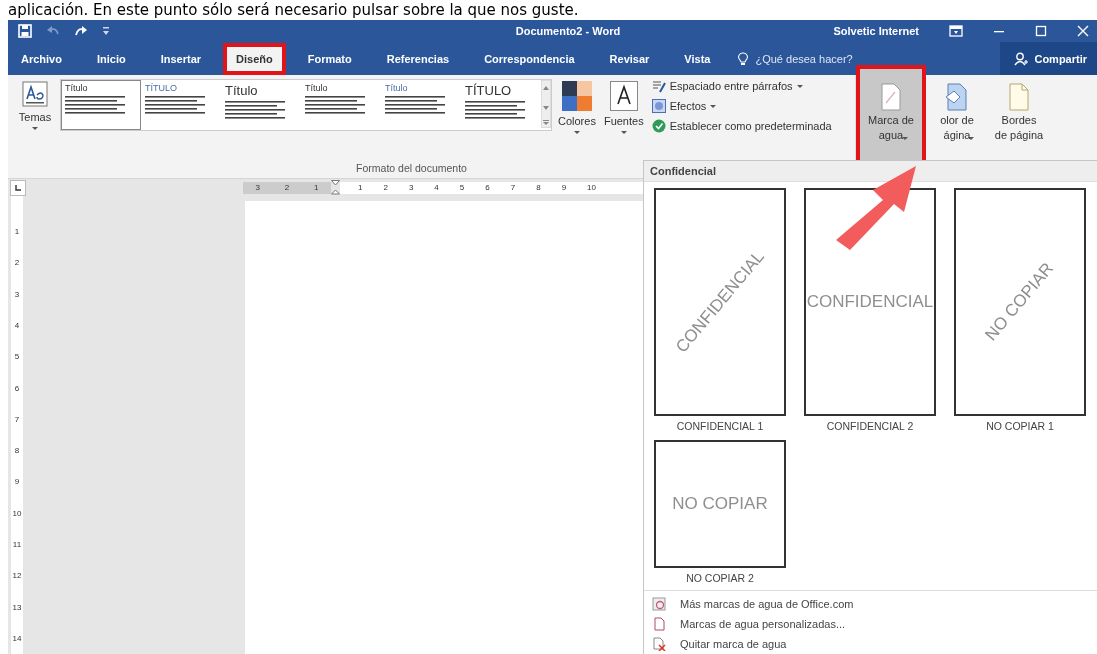  What do you see at coordinates (1021, 58) in the screenshot?
I see `person-icon` at bounding box center [1021, 58].